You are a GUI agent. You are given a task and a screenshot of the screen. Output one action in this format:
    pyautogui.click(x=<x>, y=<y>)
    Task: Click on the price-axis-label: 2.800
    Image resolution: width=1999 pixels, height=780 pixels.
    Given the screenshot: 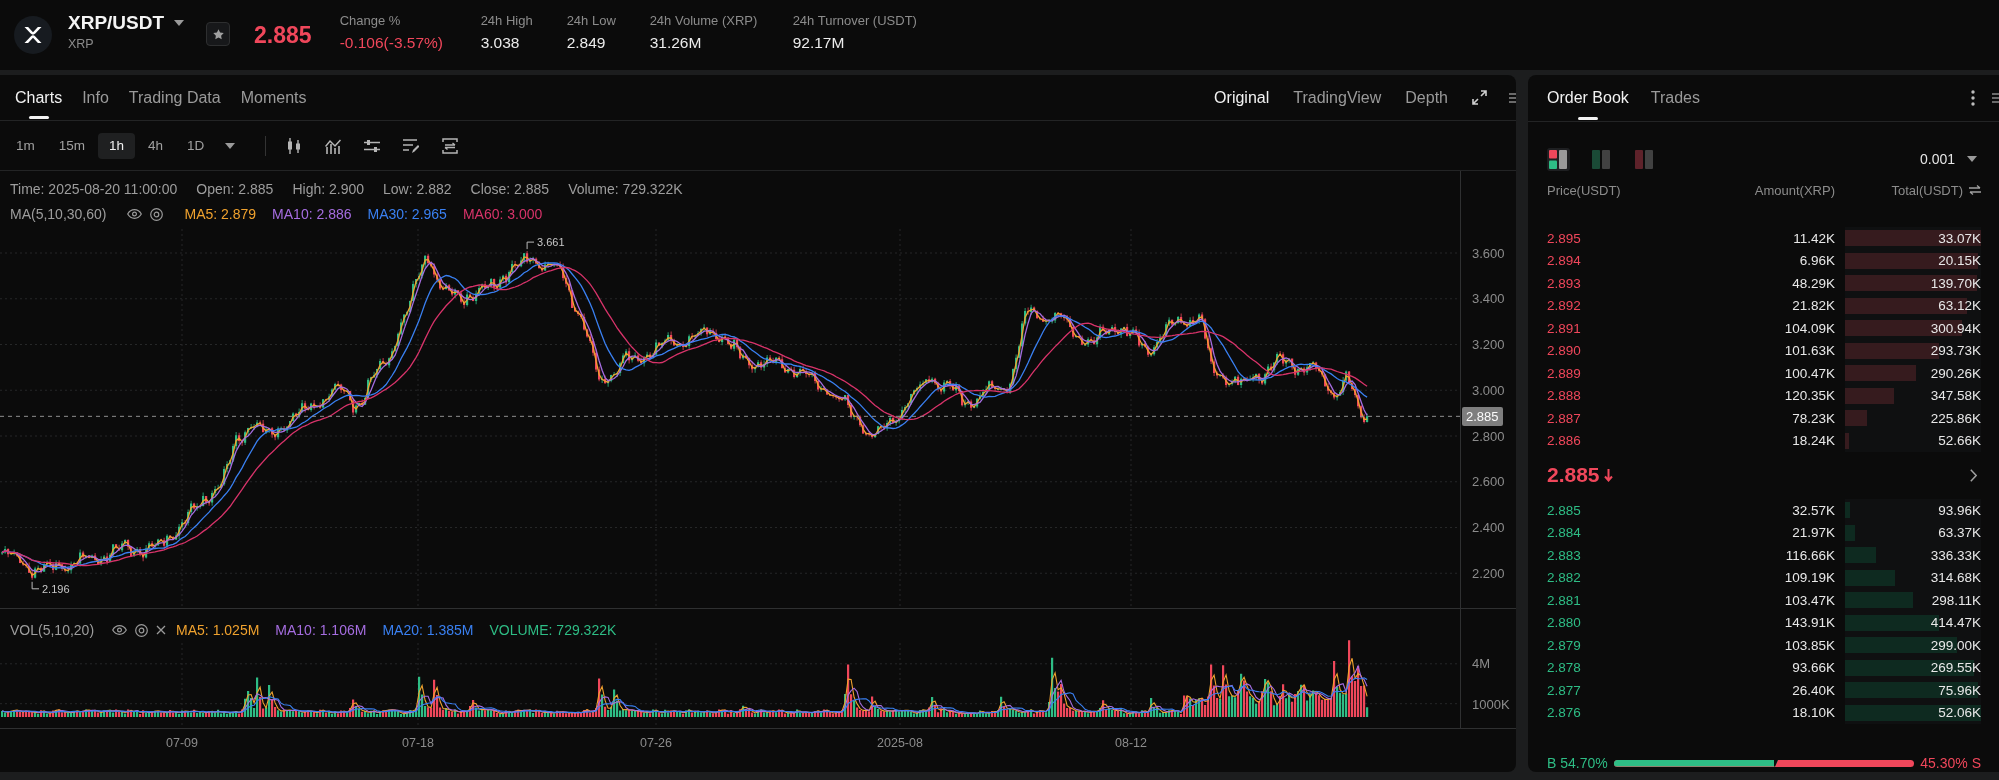 What is the action you would take?
    pyautogui.click(x=1488, y=436)
    